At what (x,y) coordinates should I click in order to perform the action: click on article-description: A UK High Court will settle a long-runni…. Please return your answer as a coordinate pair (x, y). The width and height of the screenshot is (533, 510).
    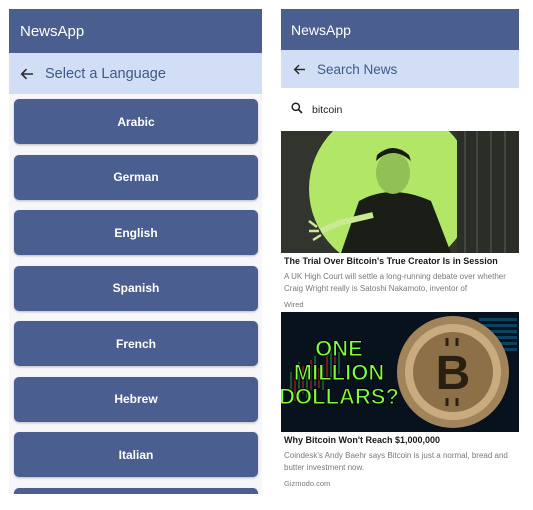
    Looking at the image, I should click on (395, 282).